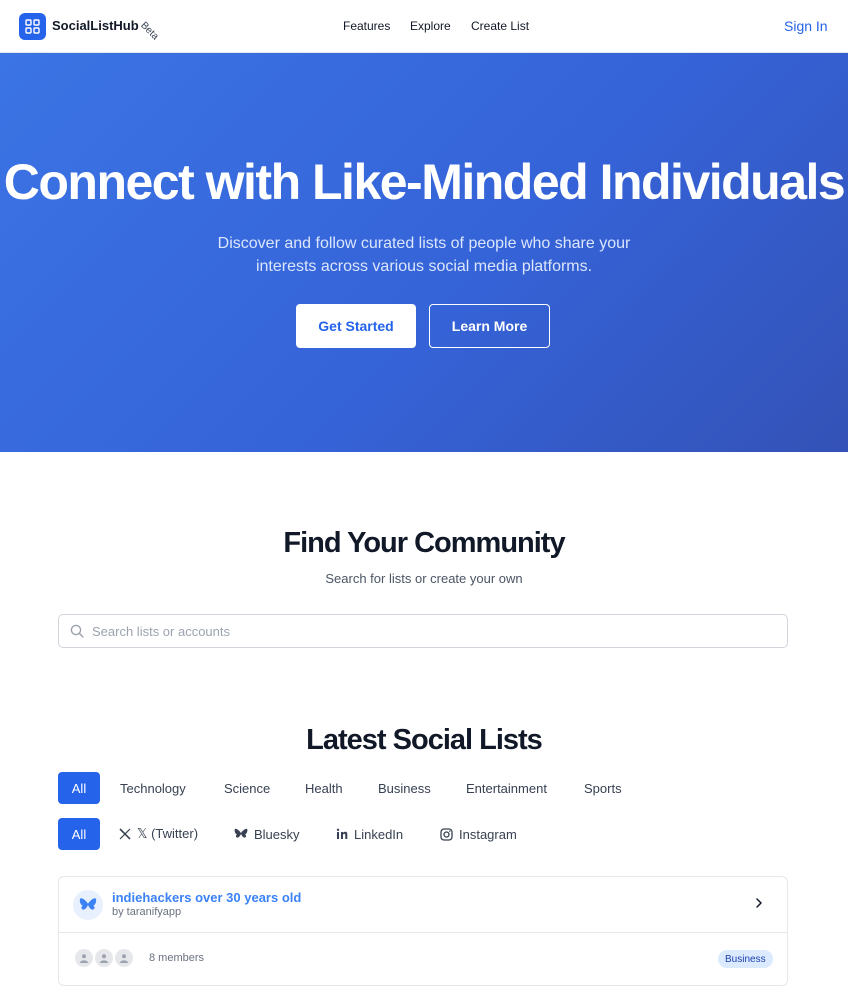 Image resolution: width=848 pixels, height=1000 pixels. I want to click on category-business: Business, so click(404, 788).